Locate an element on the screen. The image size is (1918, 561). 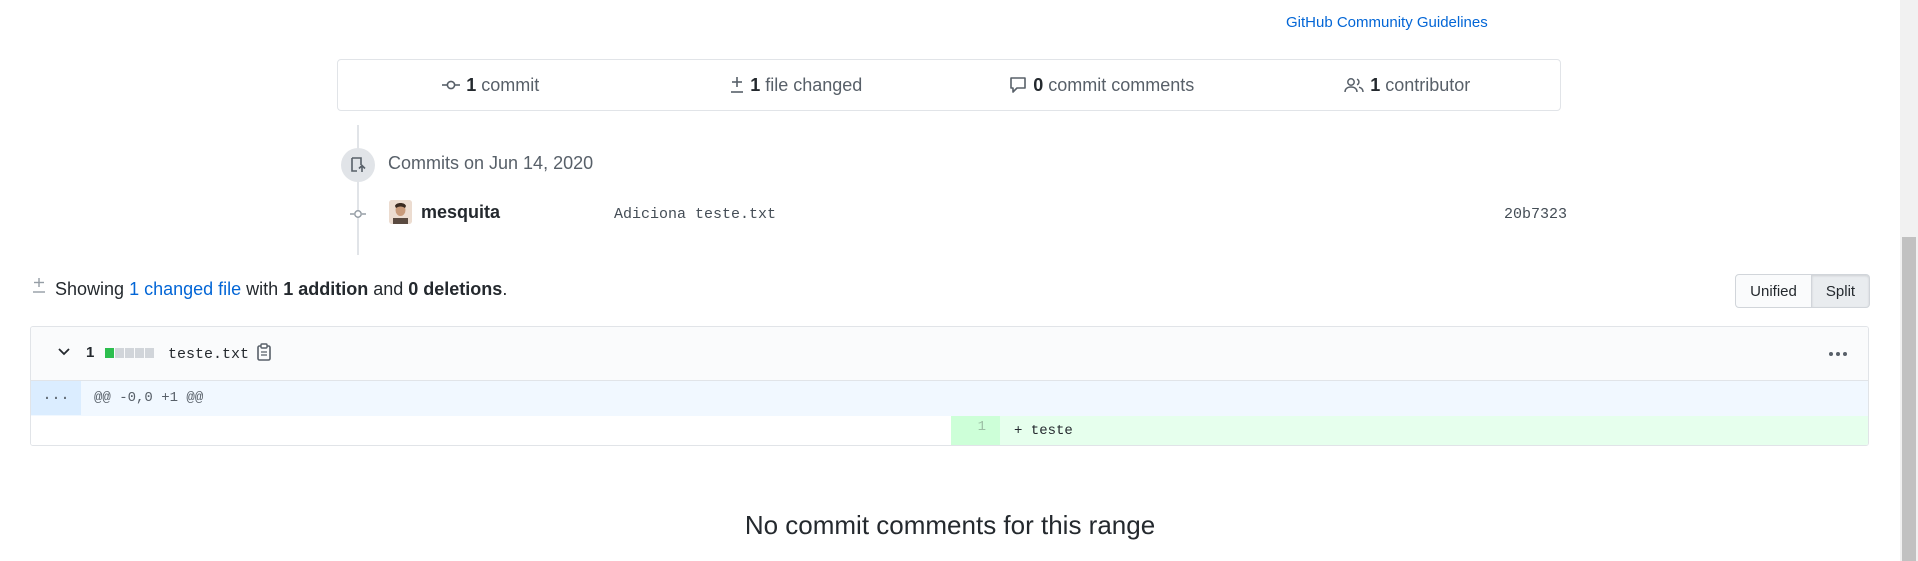
git-commit-icon is located at coordinates (451, 85).